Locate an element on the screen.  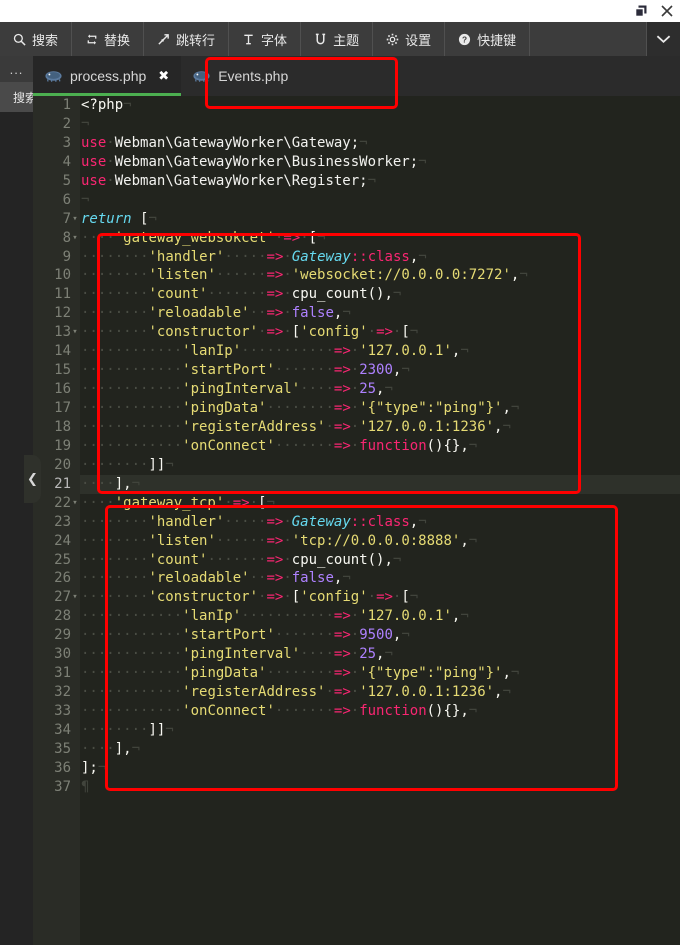
line-number: 25 is located at coordinates (62, 559).